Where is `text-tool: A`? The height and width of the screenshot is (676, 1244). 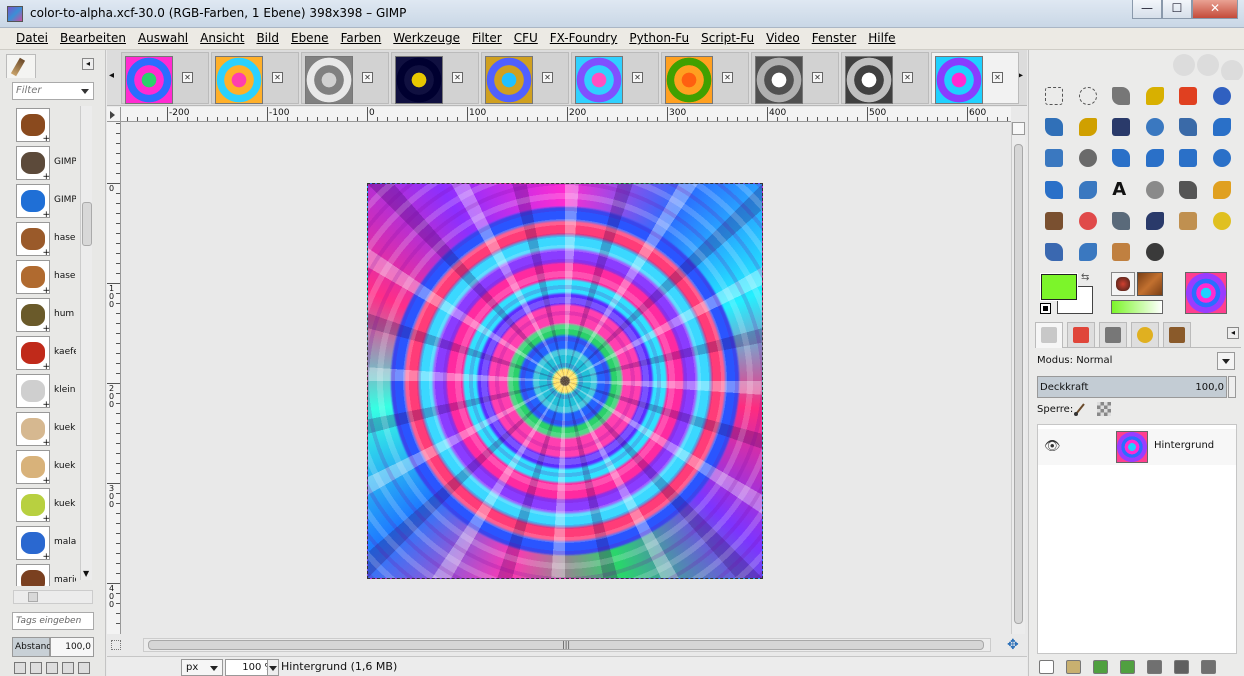 text-tool: A is located at coordinates (1121, 191).